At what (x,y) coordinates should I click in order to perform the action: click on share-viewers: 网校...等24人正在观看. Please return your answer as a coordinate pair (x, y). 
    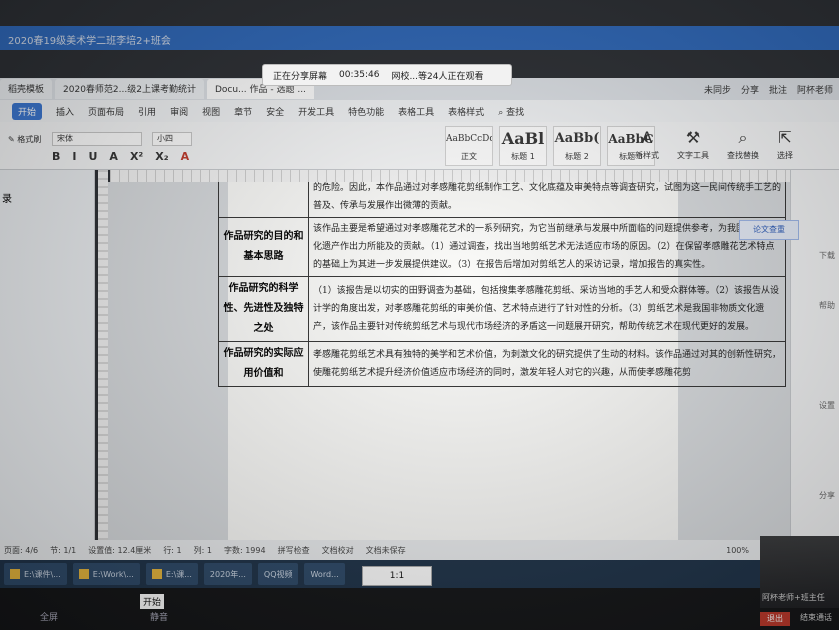
    Looking at the image, I should click on (437, 76).